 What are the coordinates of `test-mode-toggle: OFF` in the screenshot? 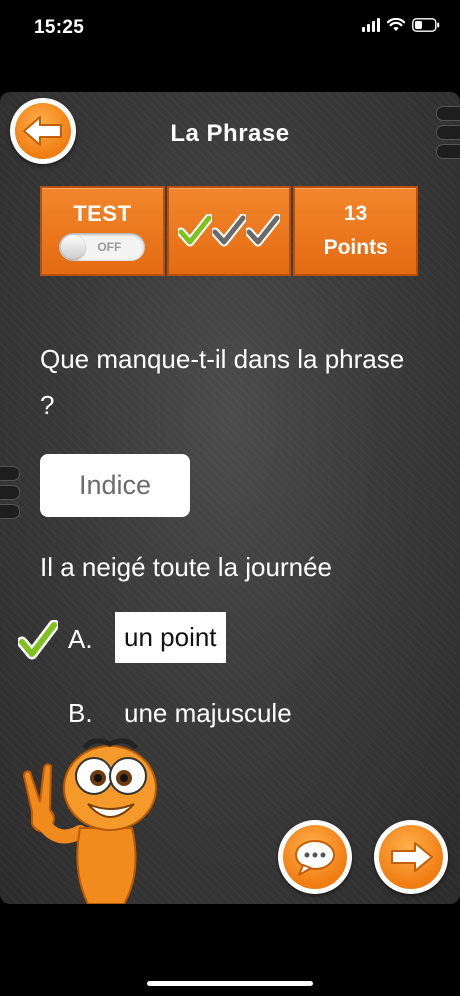 It's located at (102, 247).